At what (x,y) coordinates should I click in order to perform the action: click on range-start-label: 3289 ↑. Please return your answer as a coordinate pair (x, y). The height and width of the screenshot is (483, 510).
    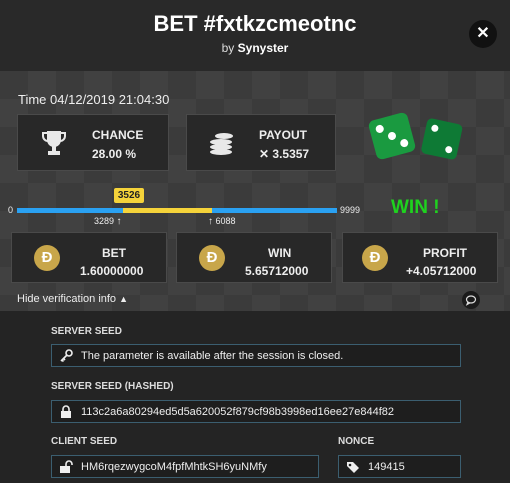
    Looking at the image, I should click on (108, 221).